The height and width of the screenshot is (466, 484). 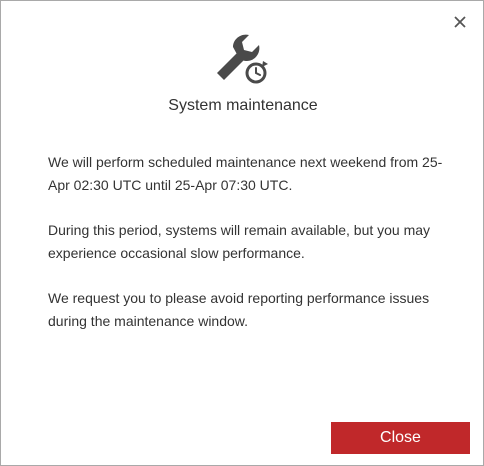 I want to click on wrench-clock-icon, so click(x=243, y=61).